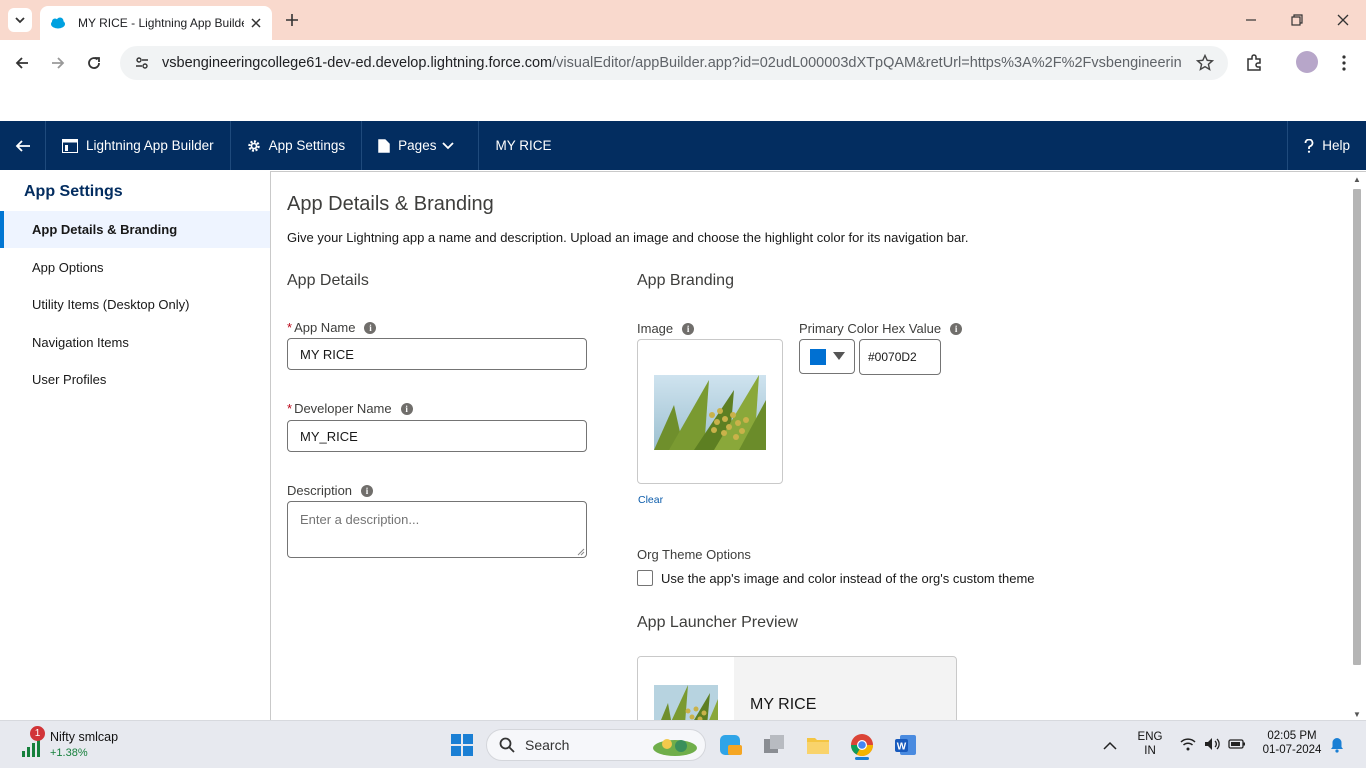  I want to click on show-hidden-icons-button, so click(1110, 746).